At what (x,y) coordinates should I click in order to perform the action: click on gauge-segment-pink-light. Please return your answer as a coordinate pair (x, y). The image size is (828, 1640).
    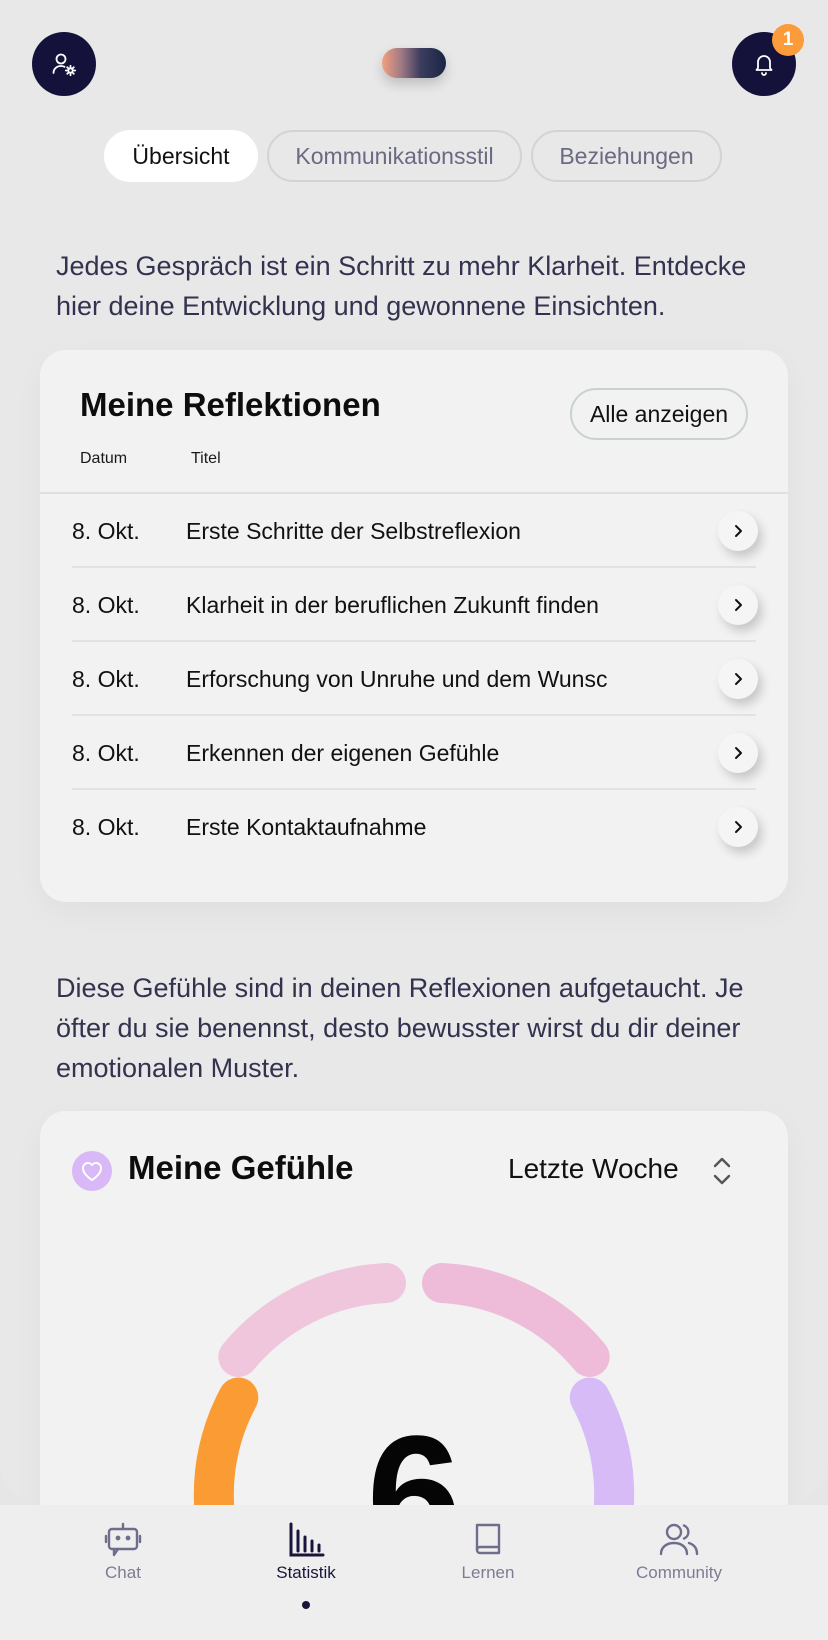
    Looking at the image, I should click on (312, 1320).